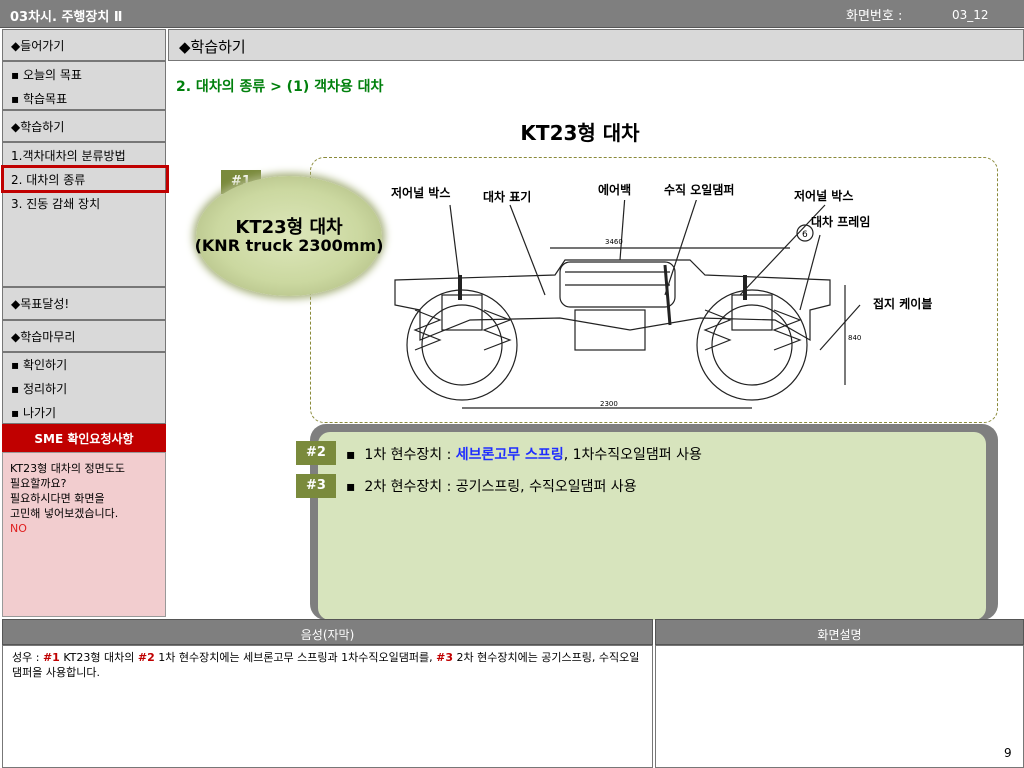 Image resolution: width=1024 pixels, height=768 pixels. What do you see at coordinates (38, 483) in the screenshot?
I see `sme-line: 필요할까요?` at bounding box center [38, 483].